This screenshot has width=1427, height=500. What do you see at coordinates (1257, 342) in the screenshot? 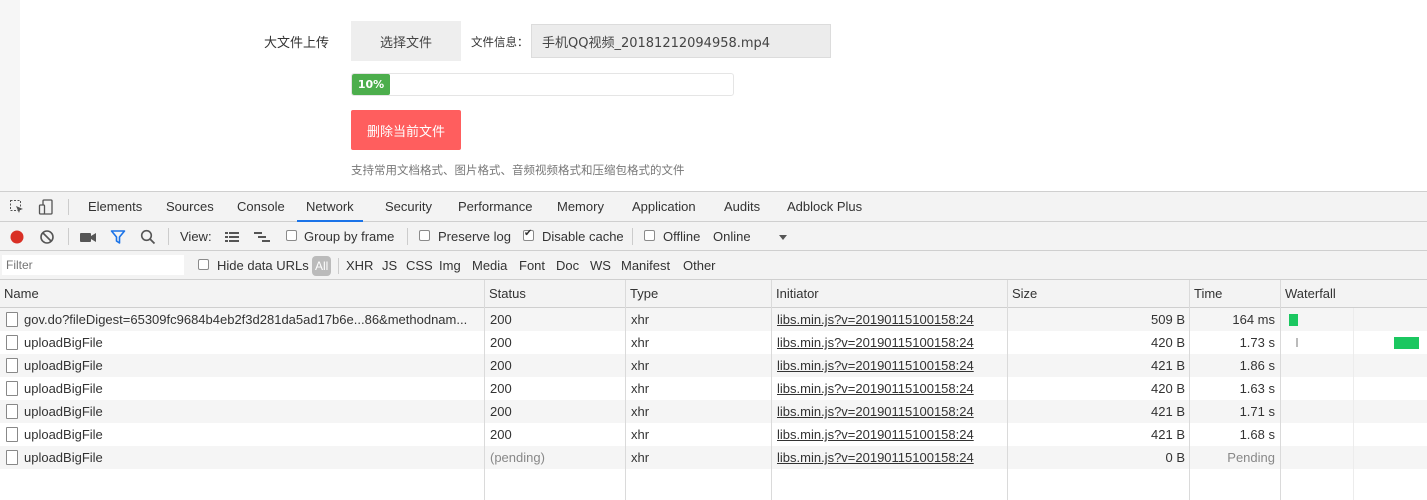
I see `request-time: 1.73 s` at bounding box center [1257, 342].